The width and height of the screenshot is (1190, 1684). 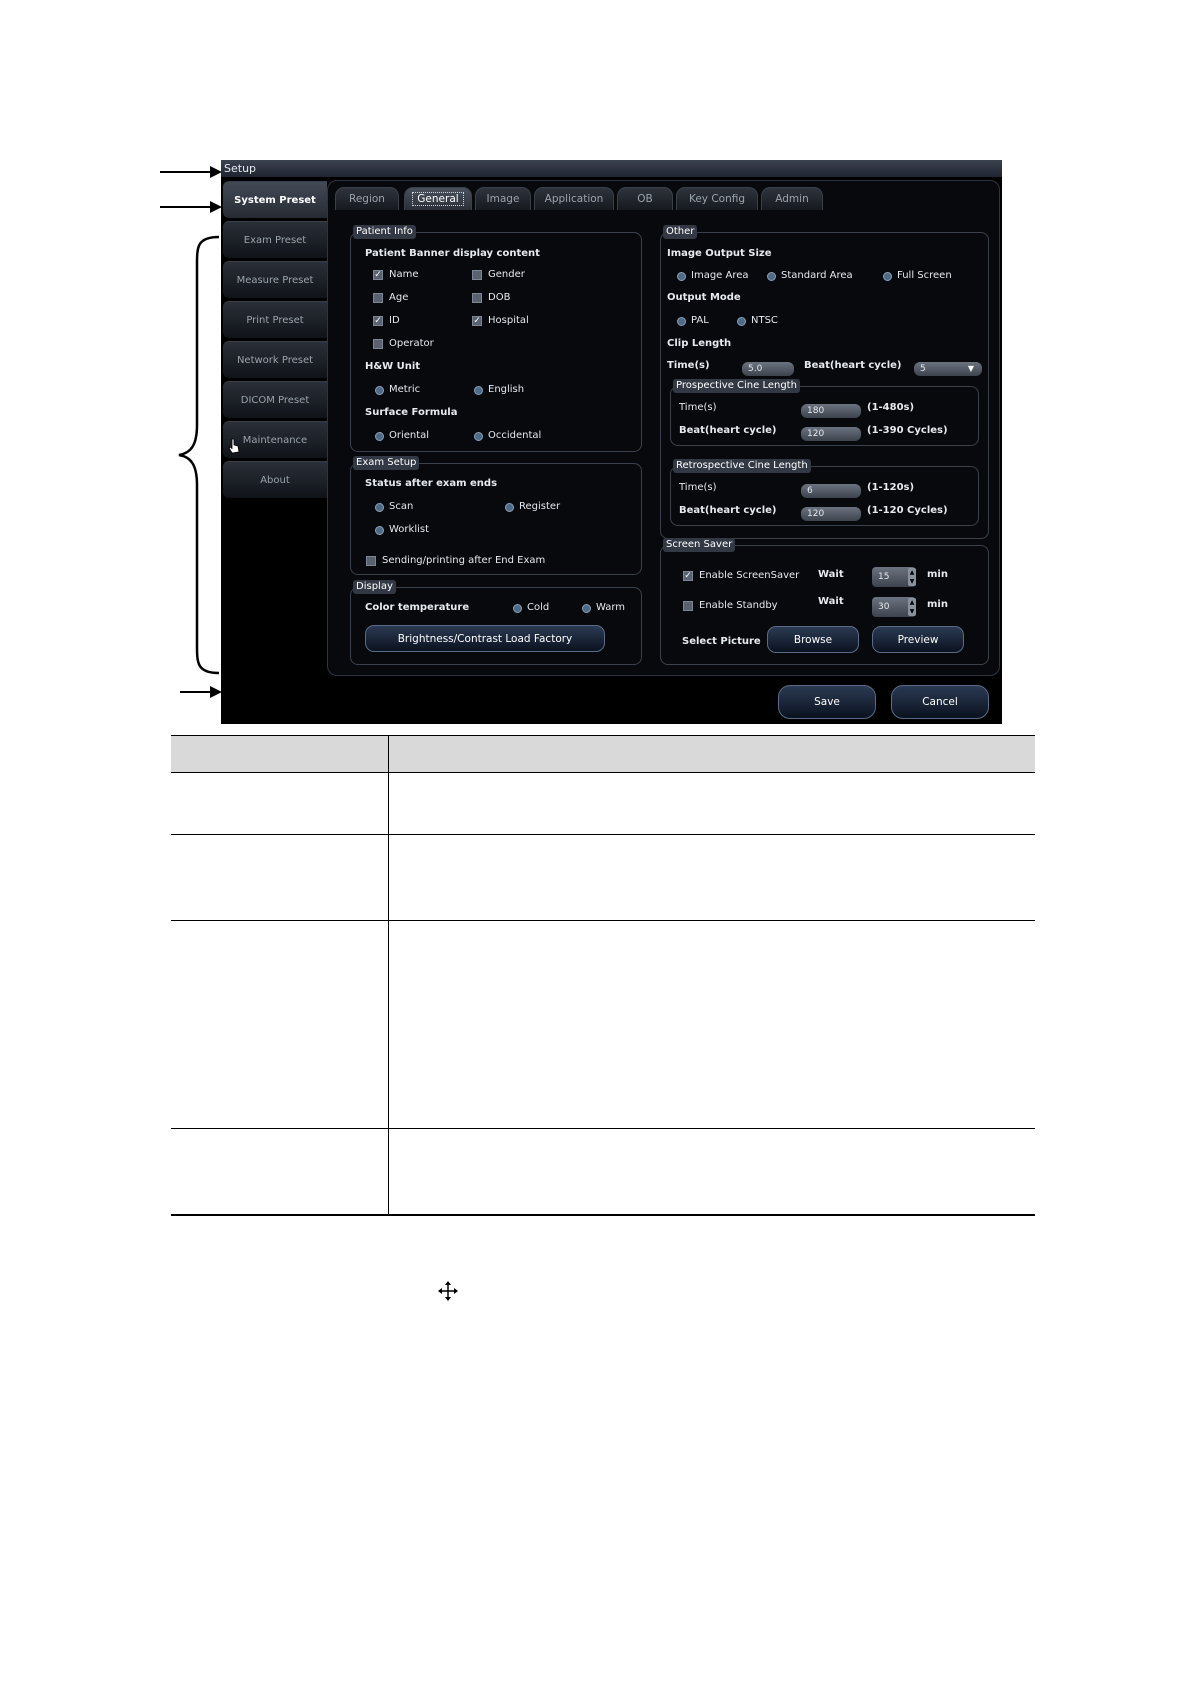 I want to click on register-radio, so click(x=509, y=507).